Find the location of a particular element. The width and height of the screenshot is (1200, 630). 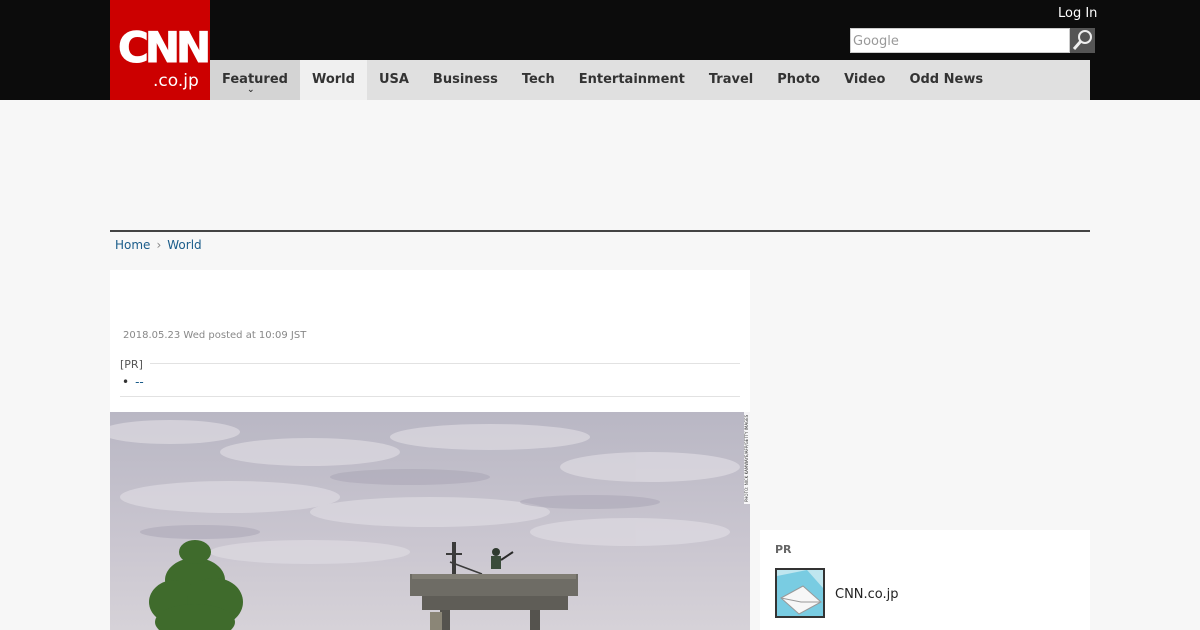

sidebar-pr-title: CNN.co.jp is located at coordinates (867, 594).